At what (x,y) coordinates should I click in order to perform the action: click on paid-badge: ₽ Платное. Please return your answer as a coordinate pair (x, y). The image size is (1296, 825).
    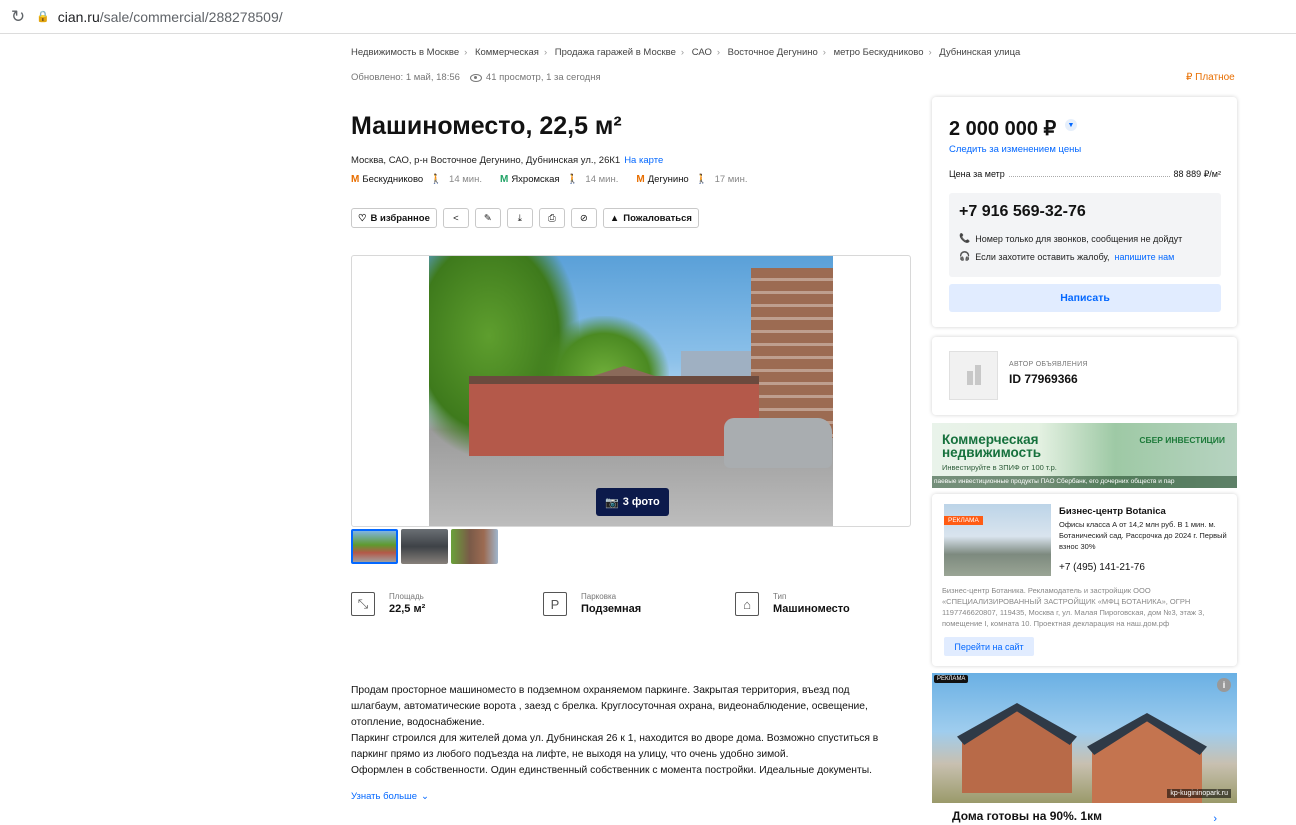
    Looking at the image, I should click on (1210, 77).